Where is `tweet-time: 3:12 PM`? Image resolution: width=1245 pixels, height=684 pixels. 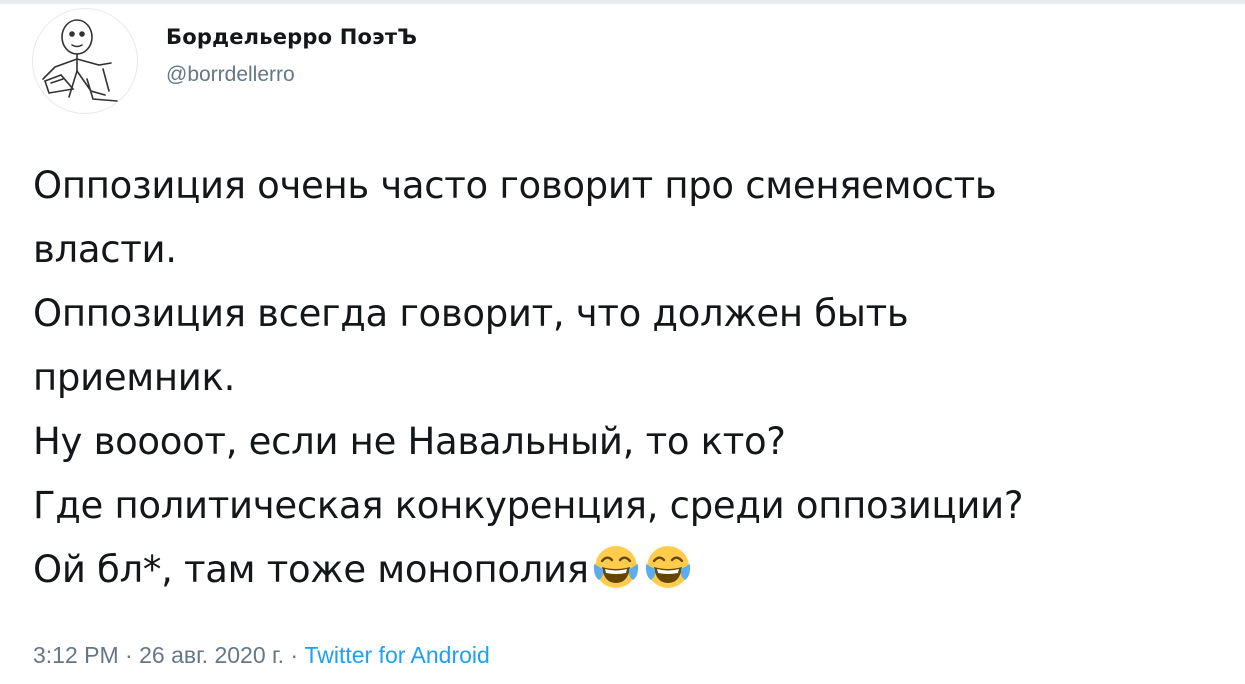
tweet-time: 3:12 PM is located at coordinates (76, 655).